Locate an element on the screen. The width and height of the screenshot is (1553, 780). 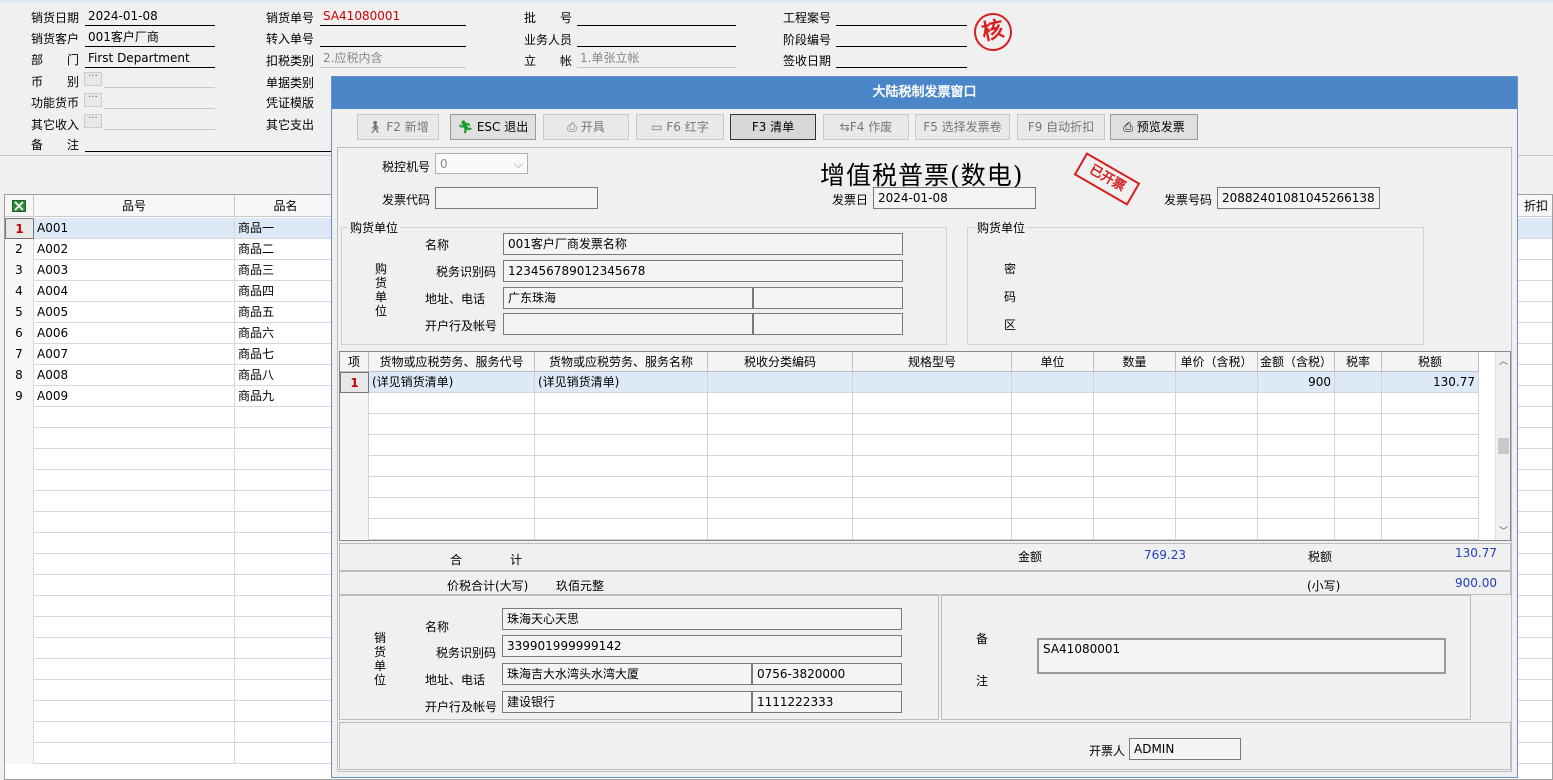
seller-name-field: 珠海天心天思 is located at coordinates (702, 619).